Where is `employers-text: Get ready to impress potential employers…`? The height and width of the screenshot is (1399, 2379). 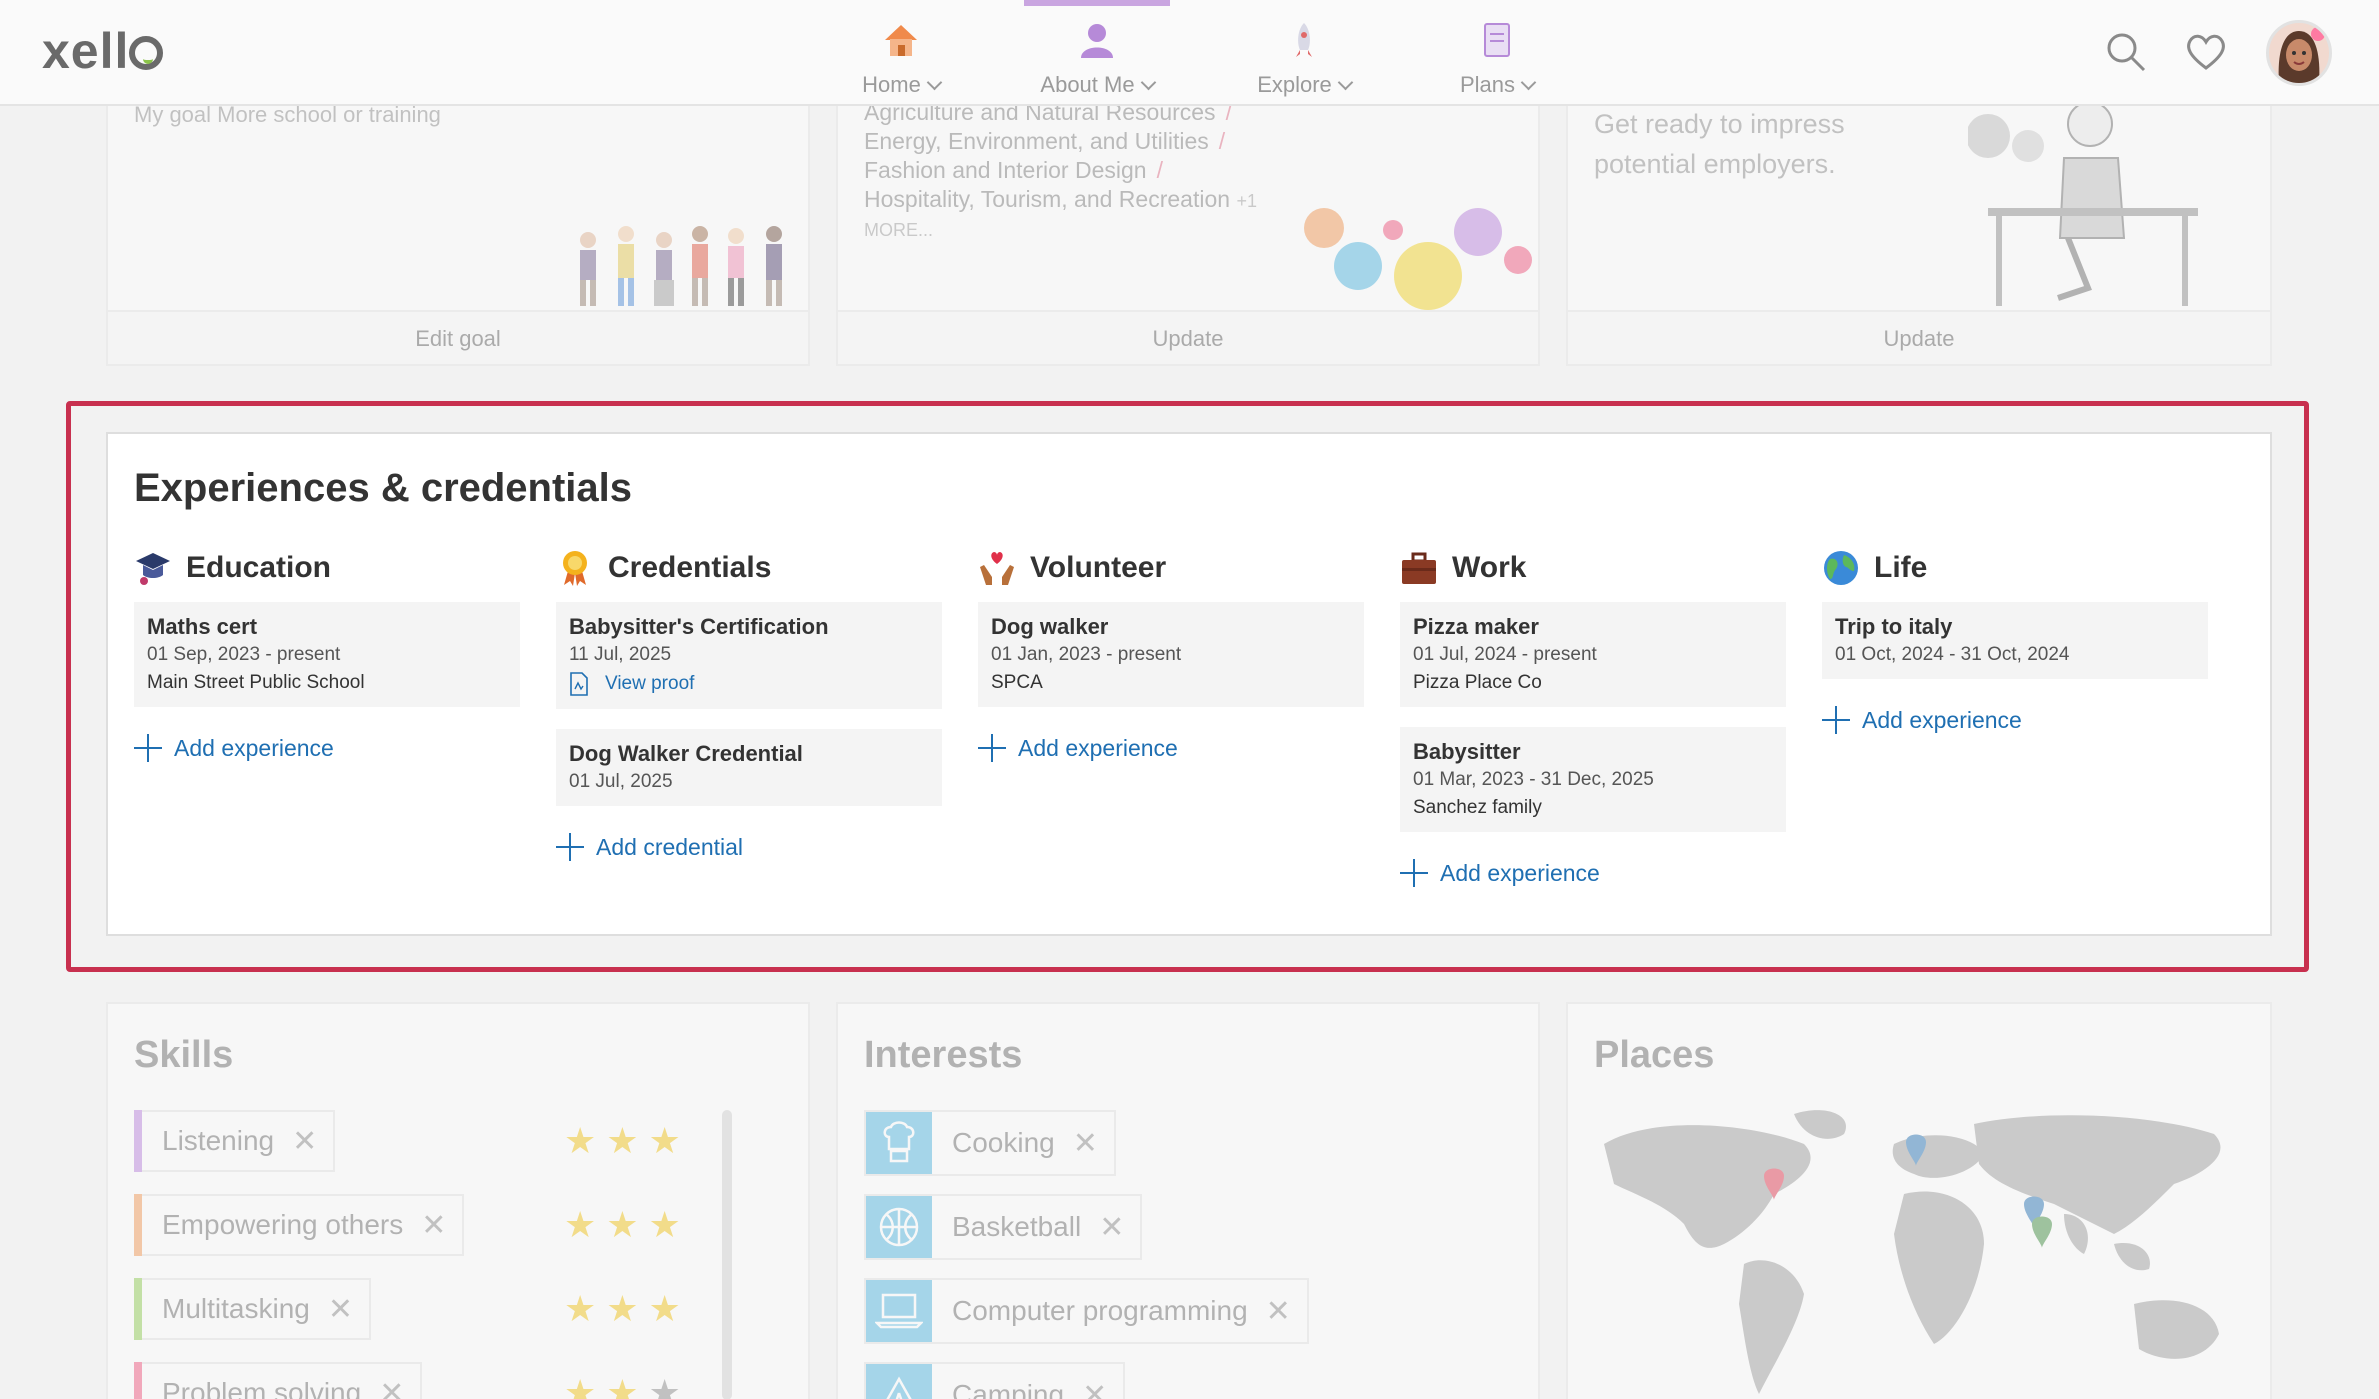 employers-text: Get ready to impress potential employers… is located at coordinates (1719, 144).